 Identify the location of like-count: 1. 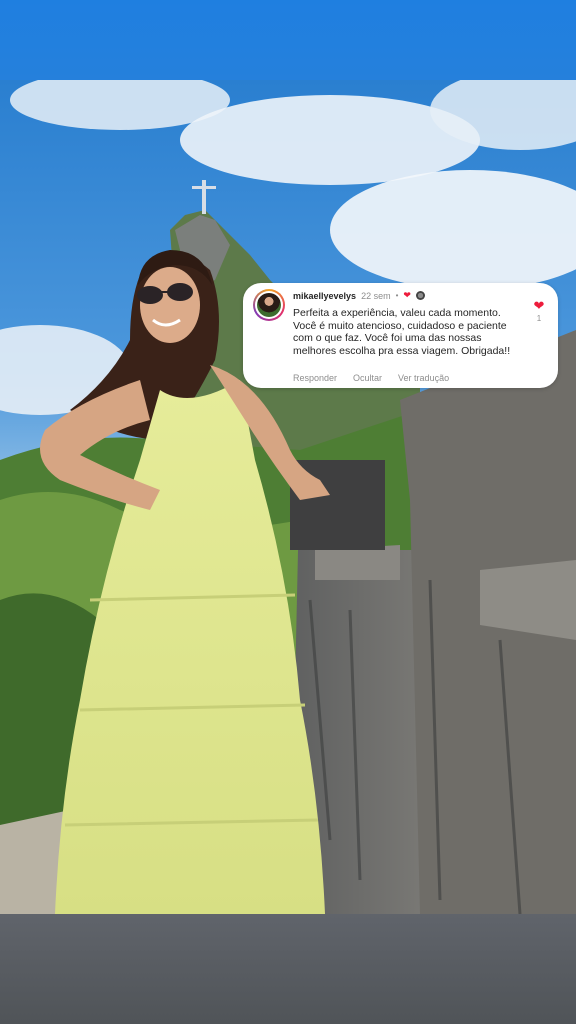
(539, 318).